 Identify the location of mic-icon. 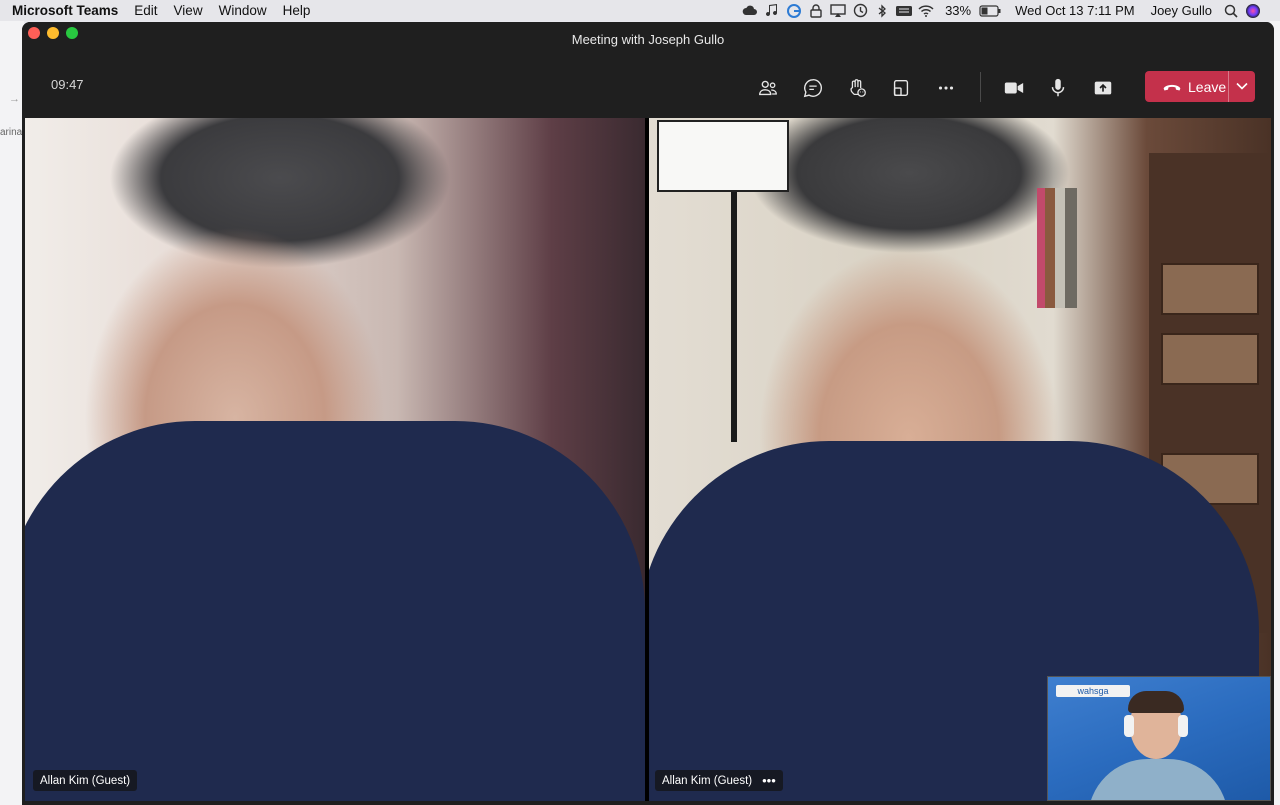
(1058, 87).